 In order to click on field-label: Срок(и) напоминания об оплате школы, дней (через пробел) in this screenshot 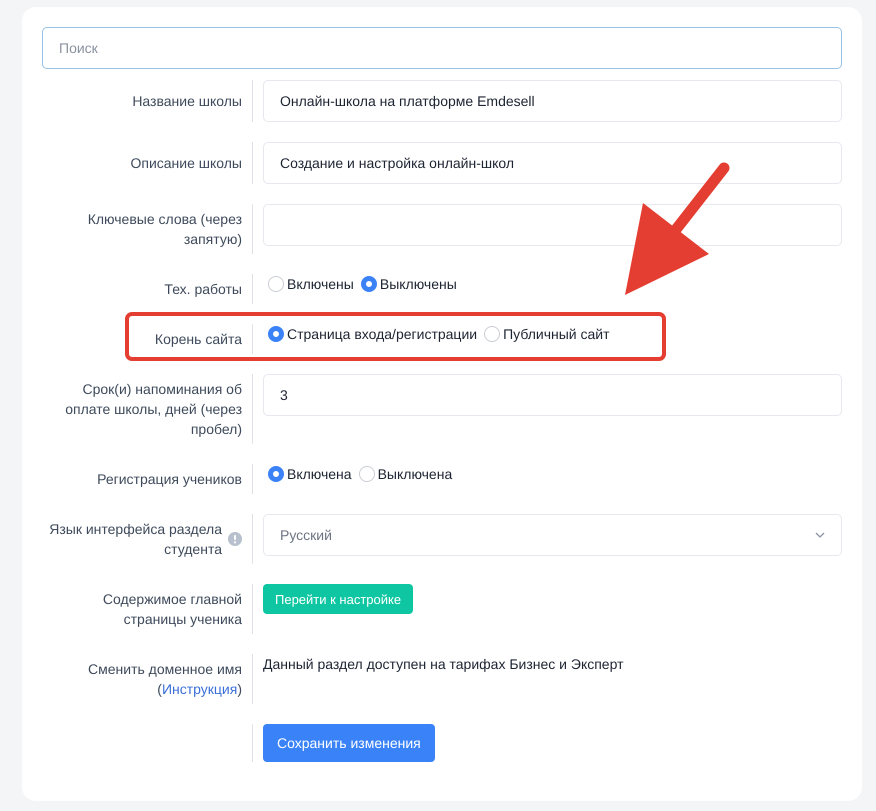, I will do `click(153, 409)`.